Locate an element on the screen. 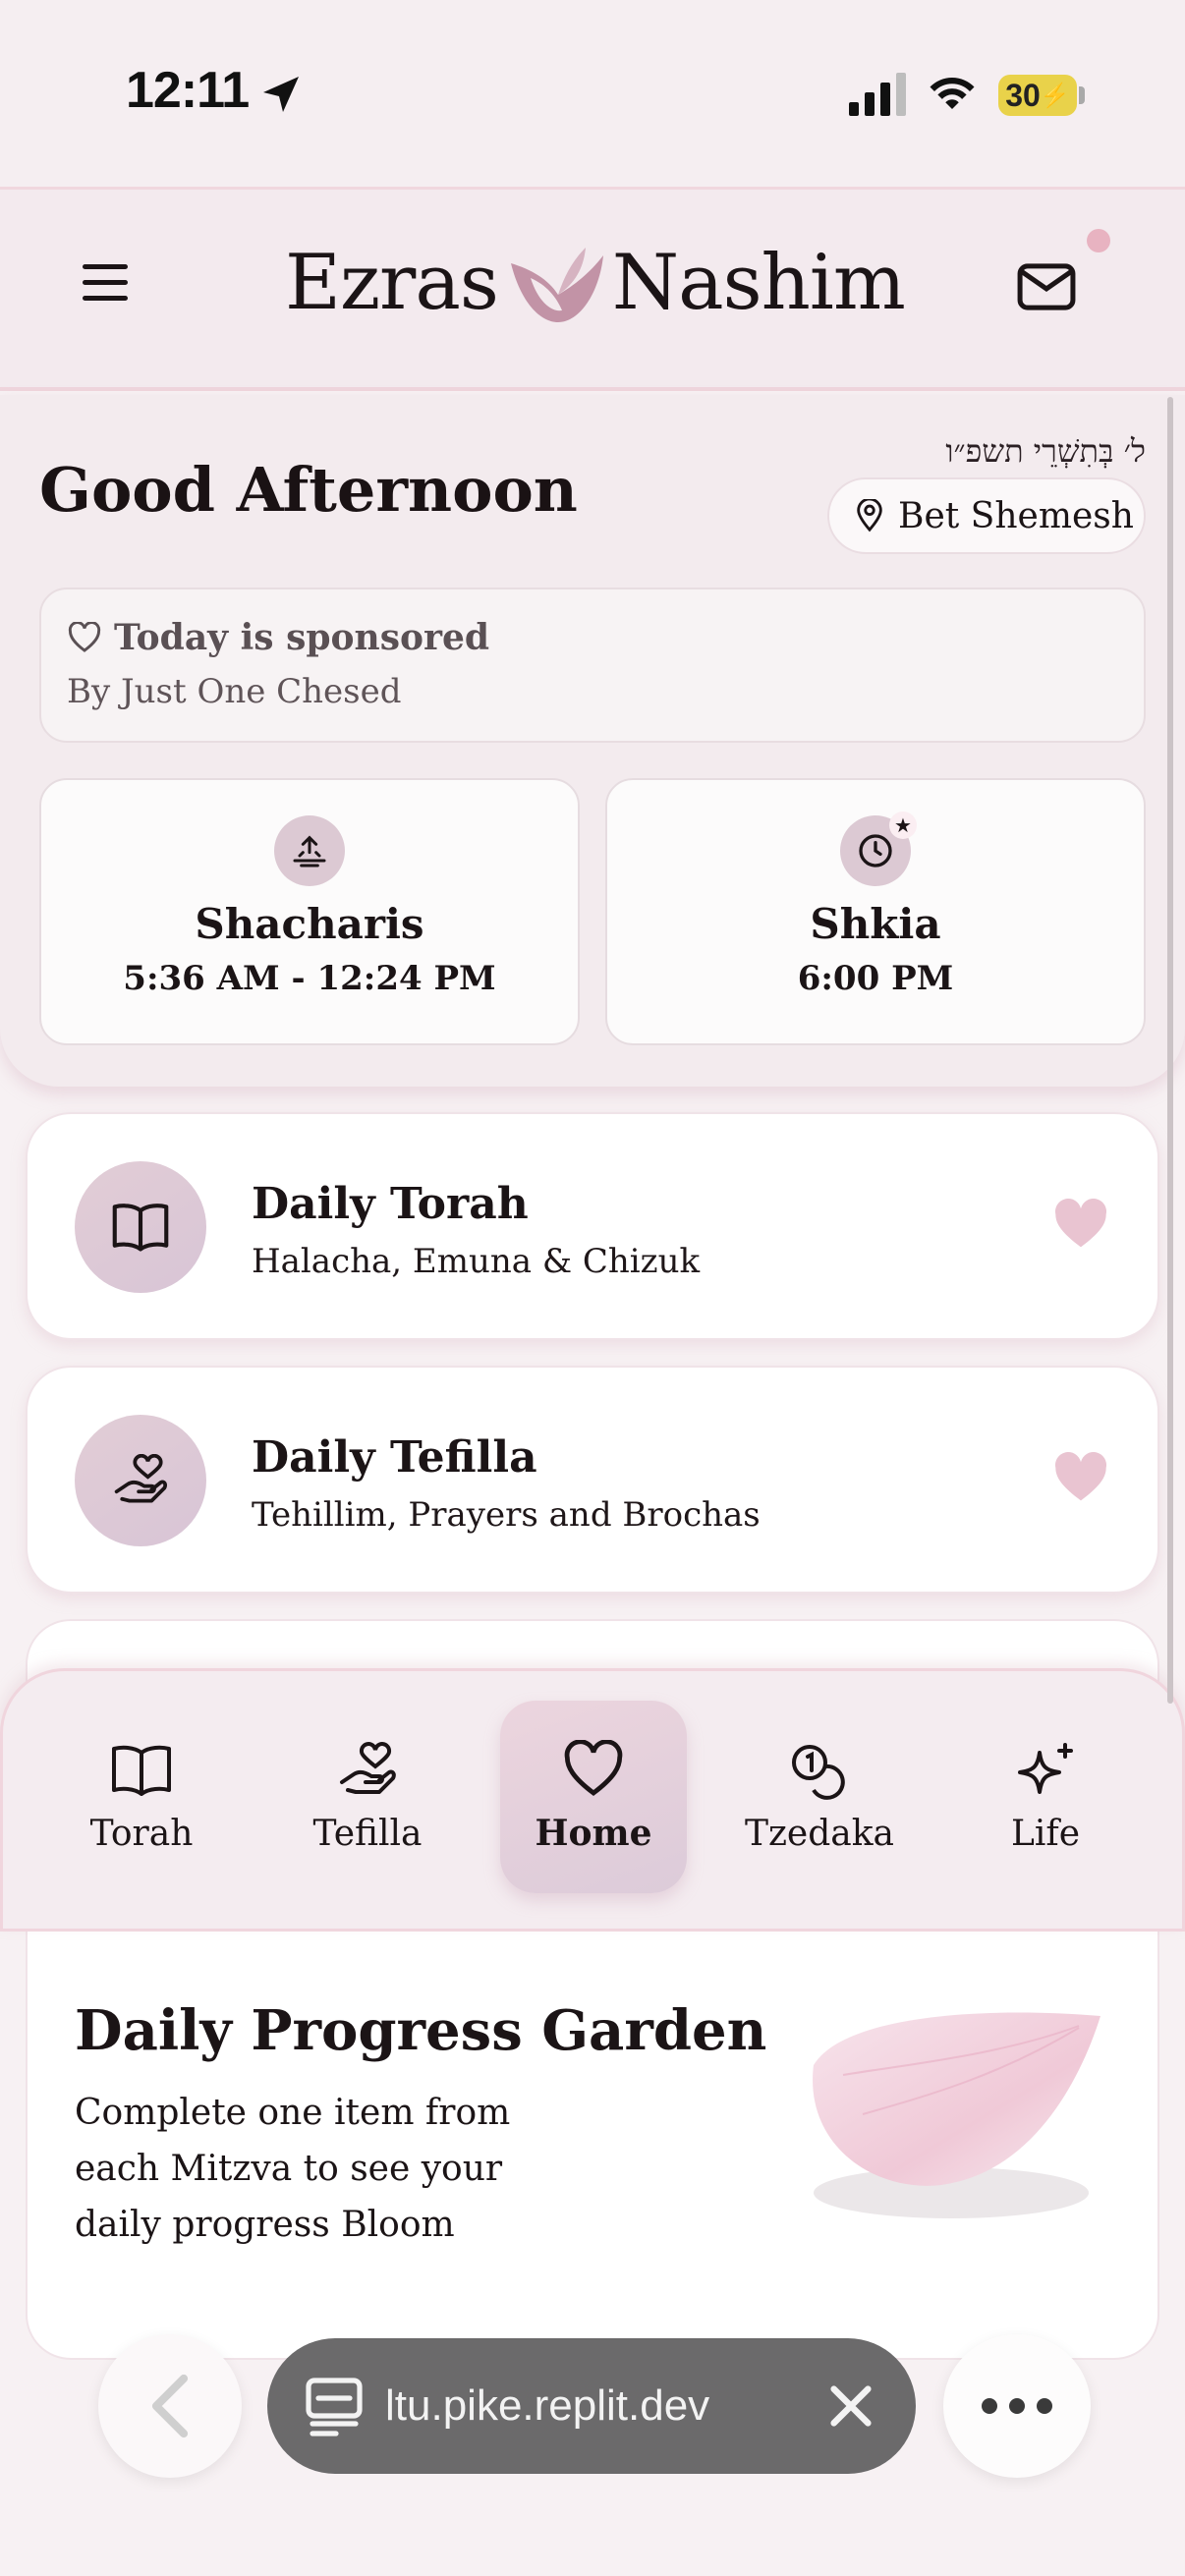 The width and height of the screenshot is (1185, 2576). chevron-left-icon is located at coordinates (170, 2406).